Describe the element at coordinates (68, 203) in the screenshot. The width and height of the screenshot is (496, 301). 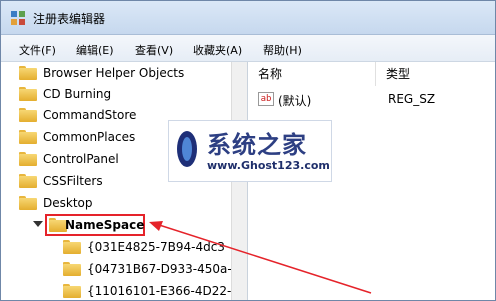
I see `tree-item-label: Desktop` at that location.